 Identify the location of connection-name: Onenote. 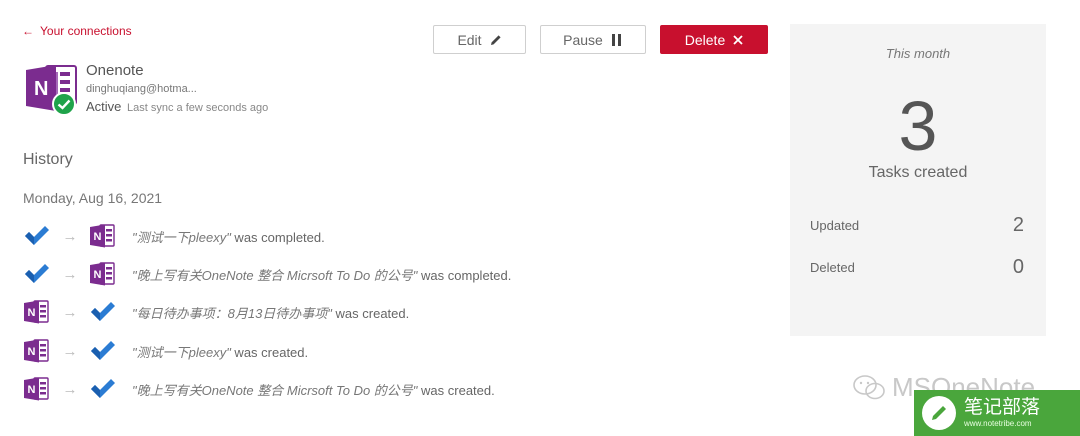
(115, 70).